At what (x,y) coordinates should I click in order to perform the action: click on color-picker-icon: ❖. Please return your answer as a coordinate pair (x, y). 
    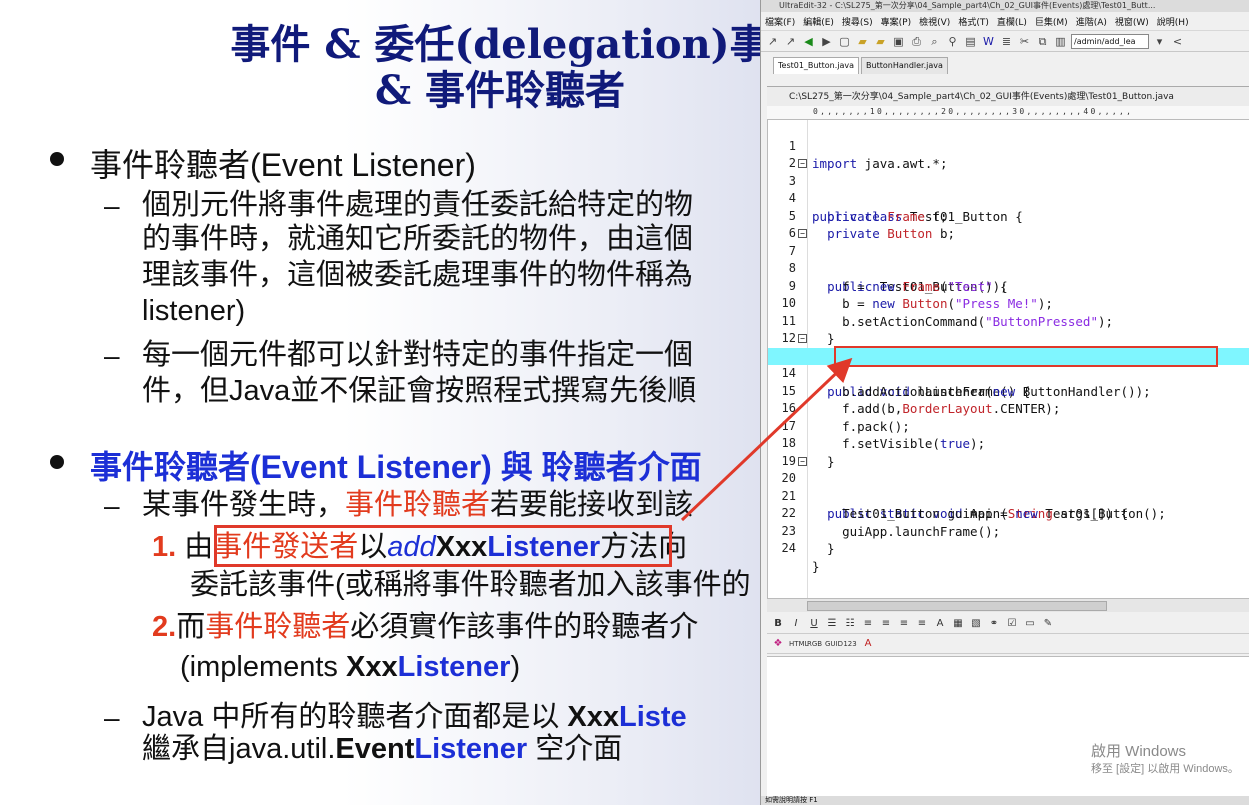
    Looking at the image, I should click on (778, 643).